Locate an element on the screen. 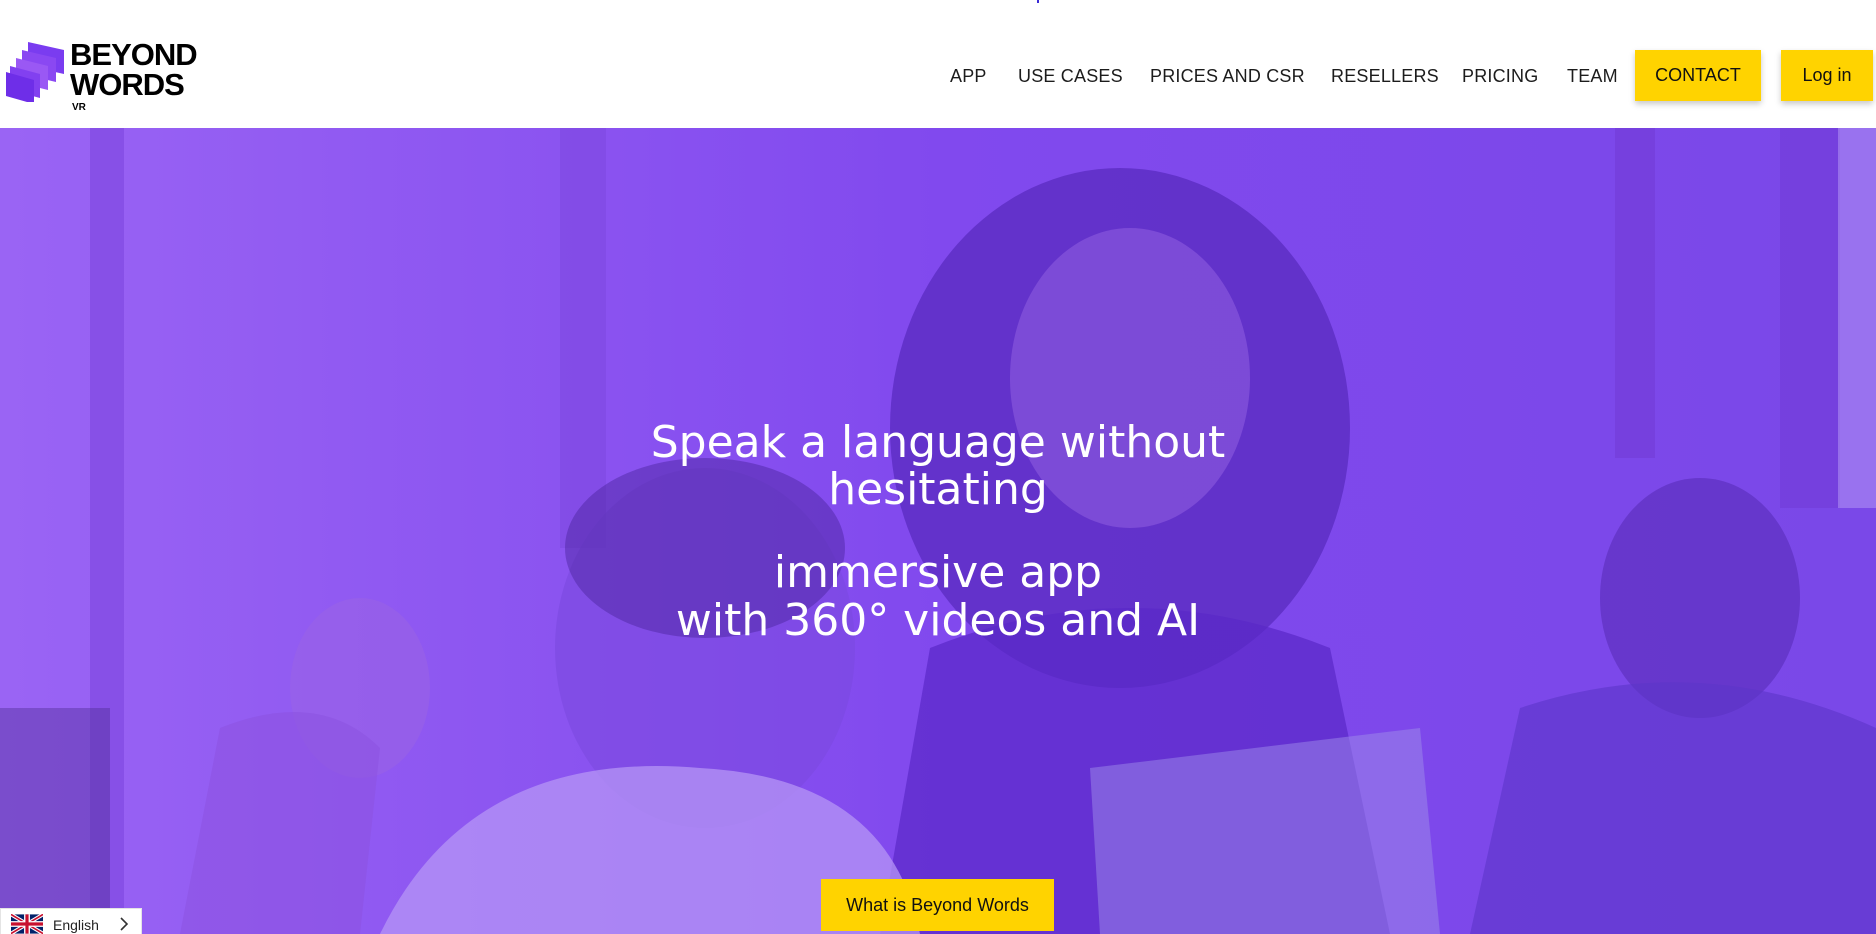  nav-item-prices-and-csr: PRICES AND CSR is located at coordinates (1227, 76).